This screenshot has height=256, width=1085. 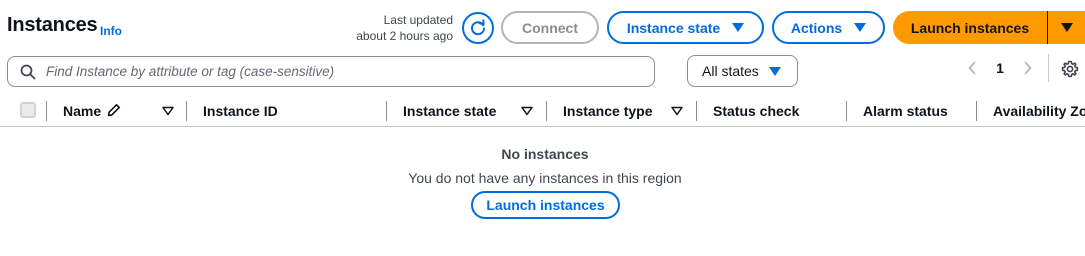 I want to click on column-header-instance-state: Instance state, so click(x=449, y=111).